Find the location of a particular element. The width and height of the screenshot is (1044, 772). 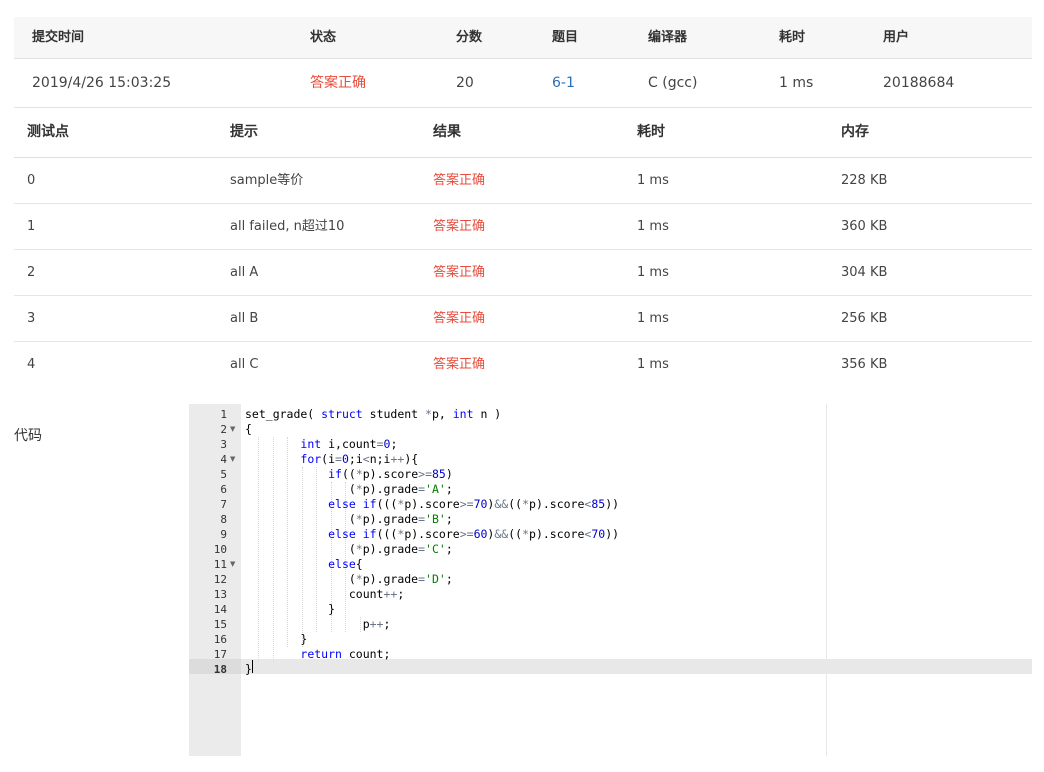

header-memory: 内存 is located at coordinates (855, 132).